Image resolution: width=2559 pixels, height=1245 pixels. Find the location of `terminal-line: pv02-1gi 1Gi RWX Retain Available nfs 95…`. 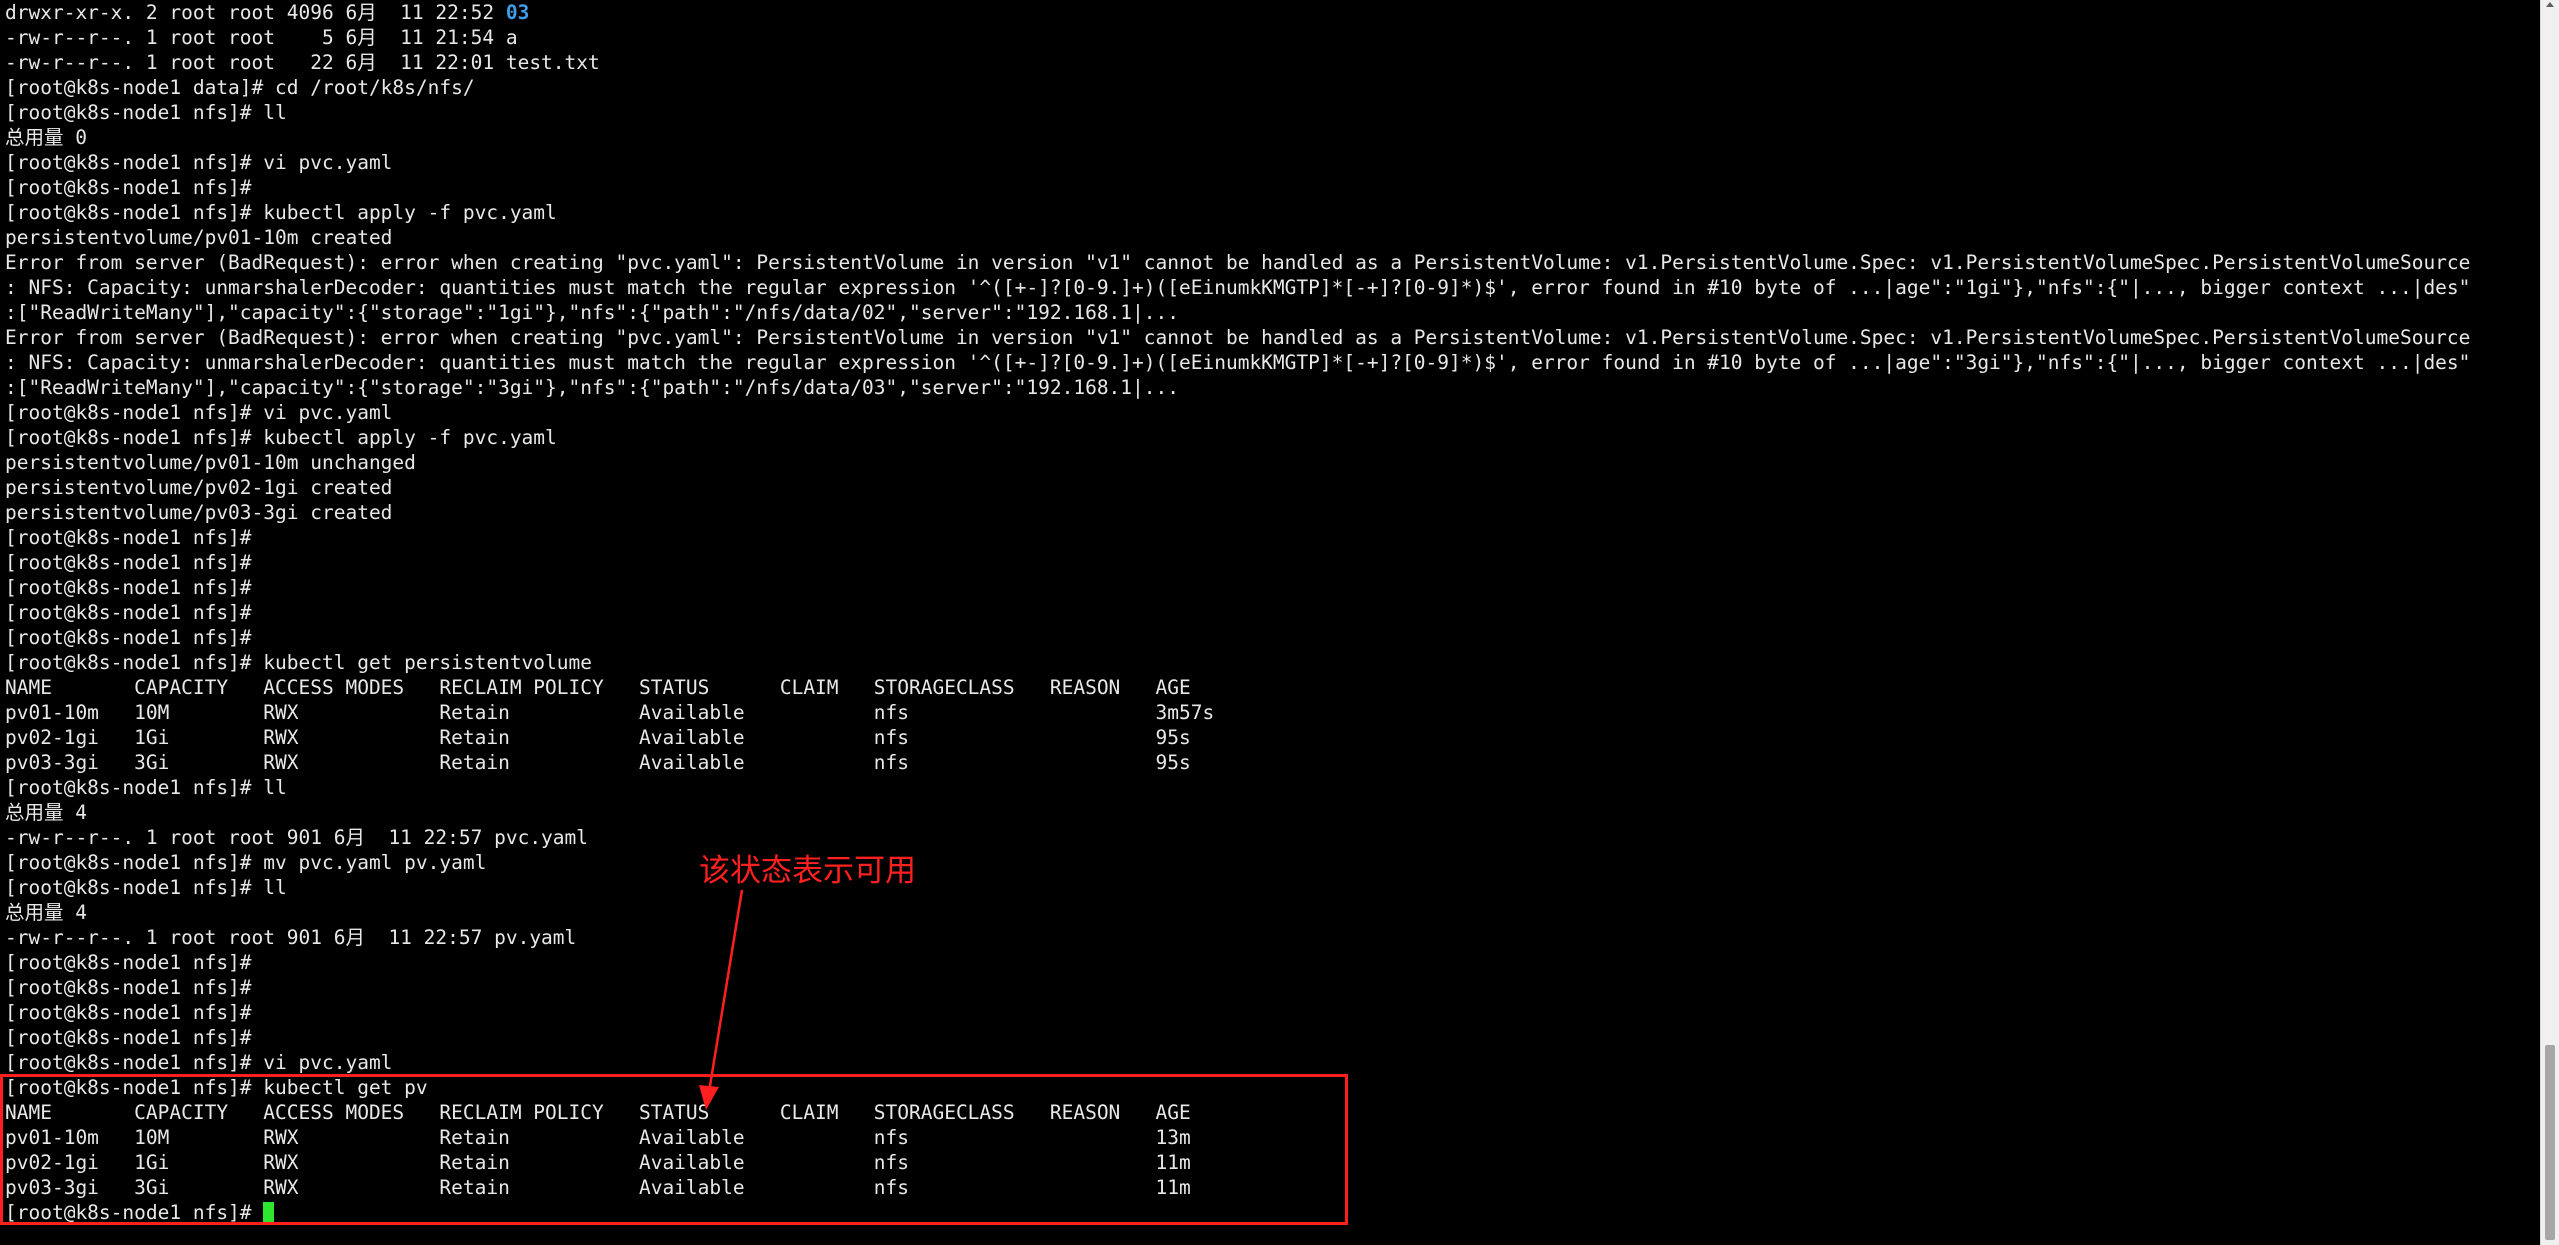

terminal-line: pv02-1gi 1Gi RWX Retain Available nfs 95… is located at coordinates (1272, 737).